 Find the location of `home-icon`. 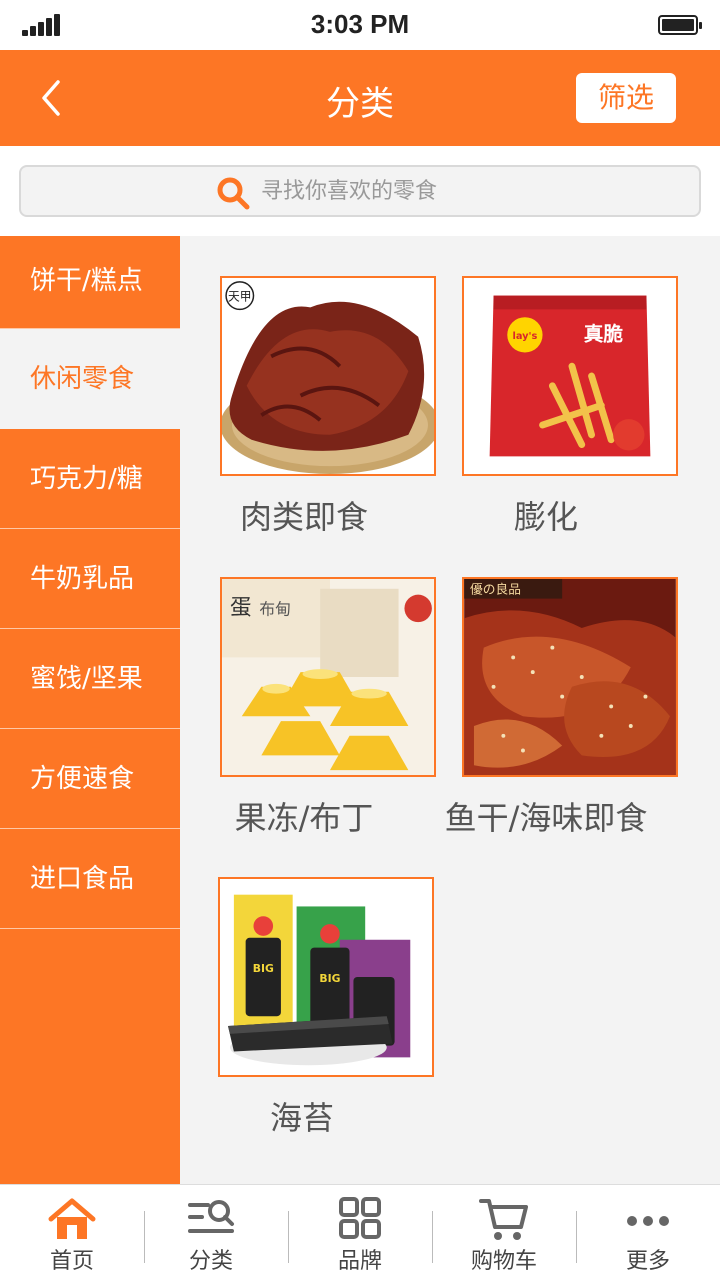

home-icon is located at coordinates (72, 1218).